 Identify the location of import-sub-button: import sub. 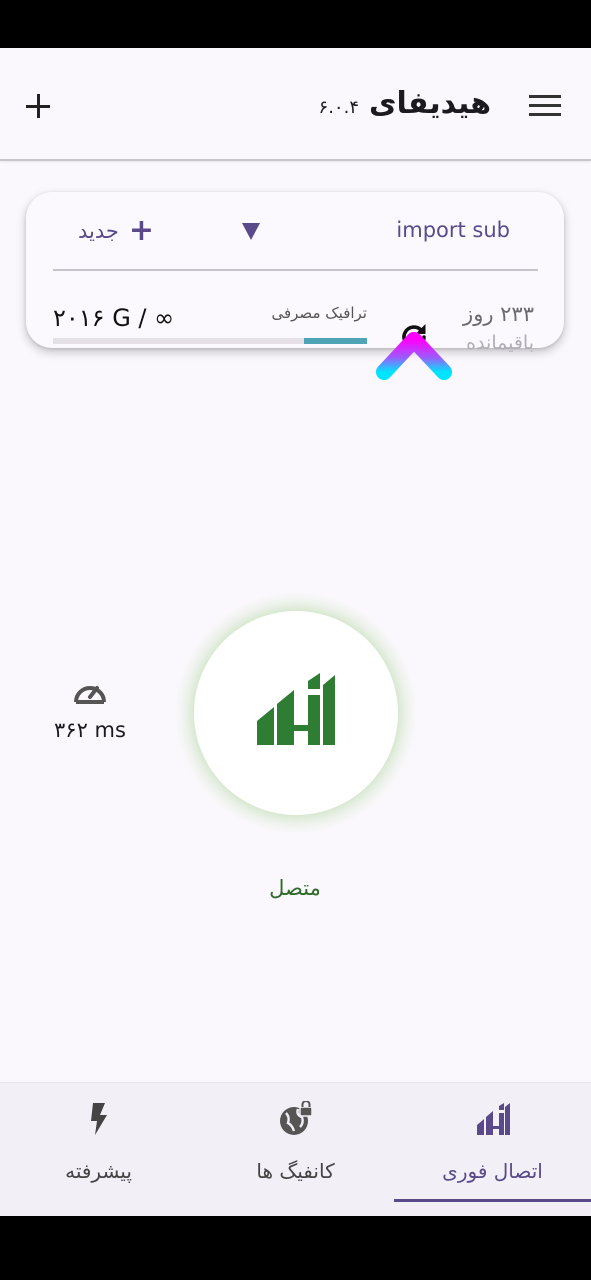
(453, 230).